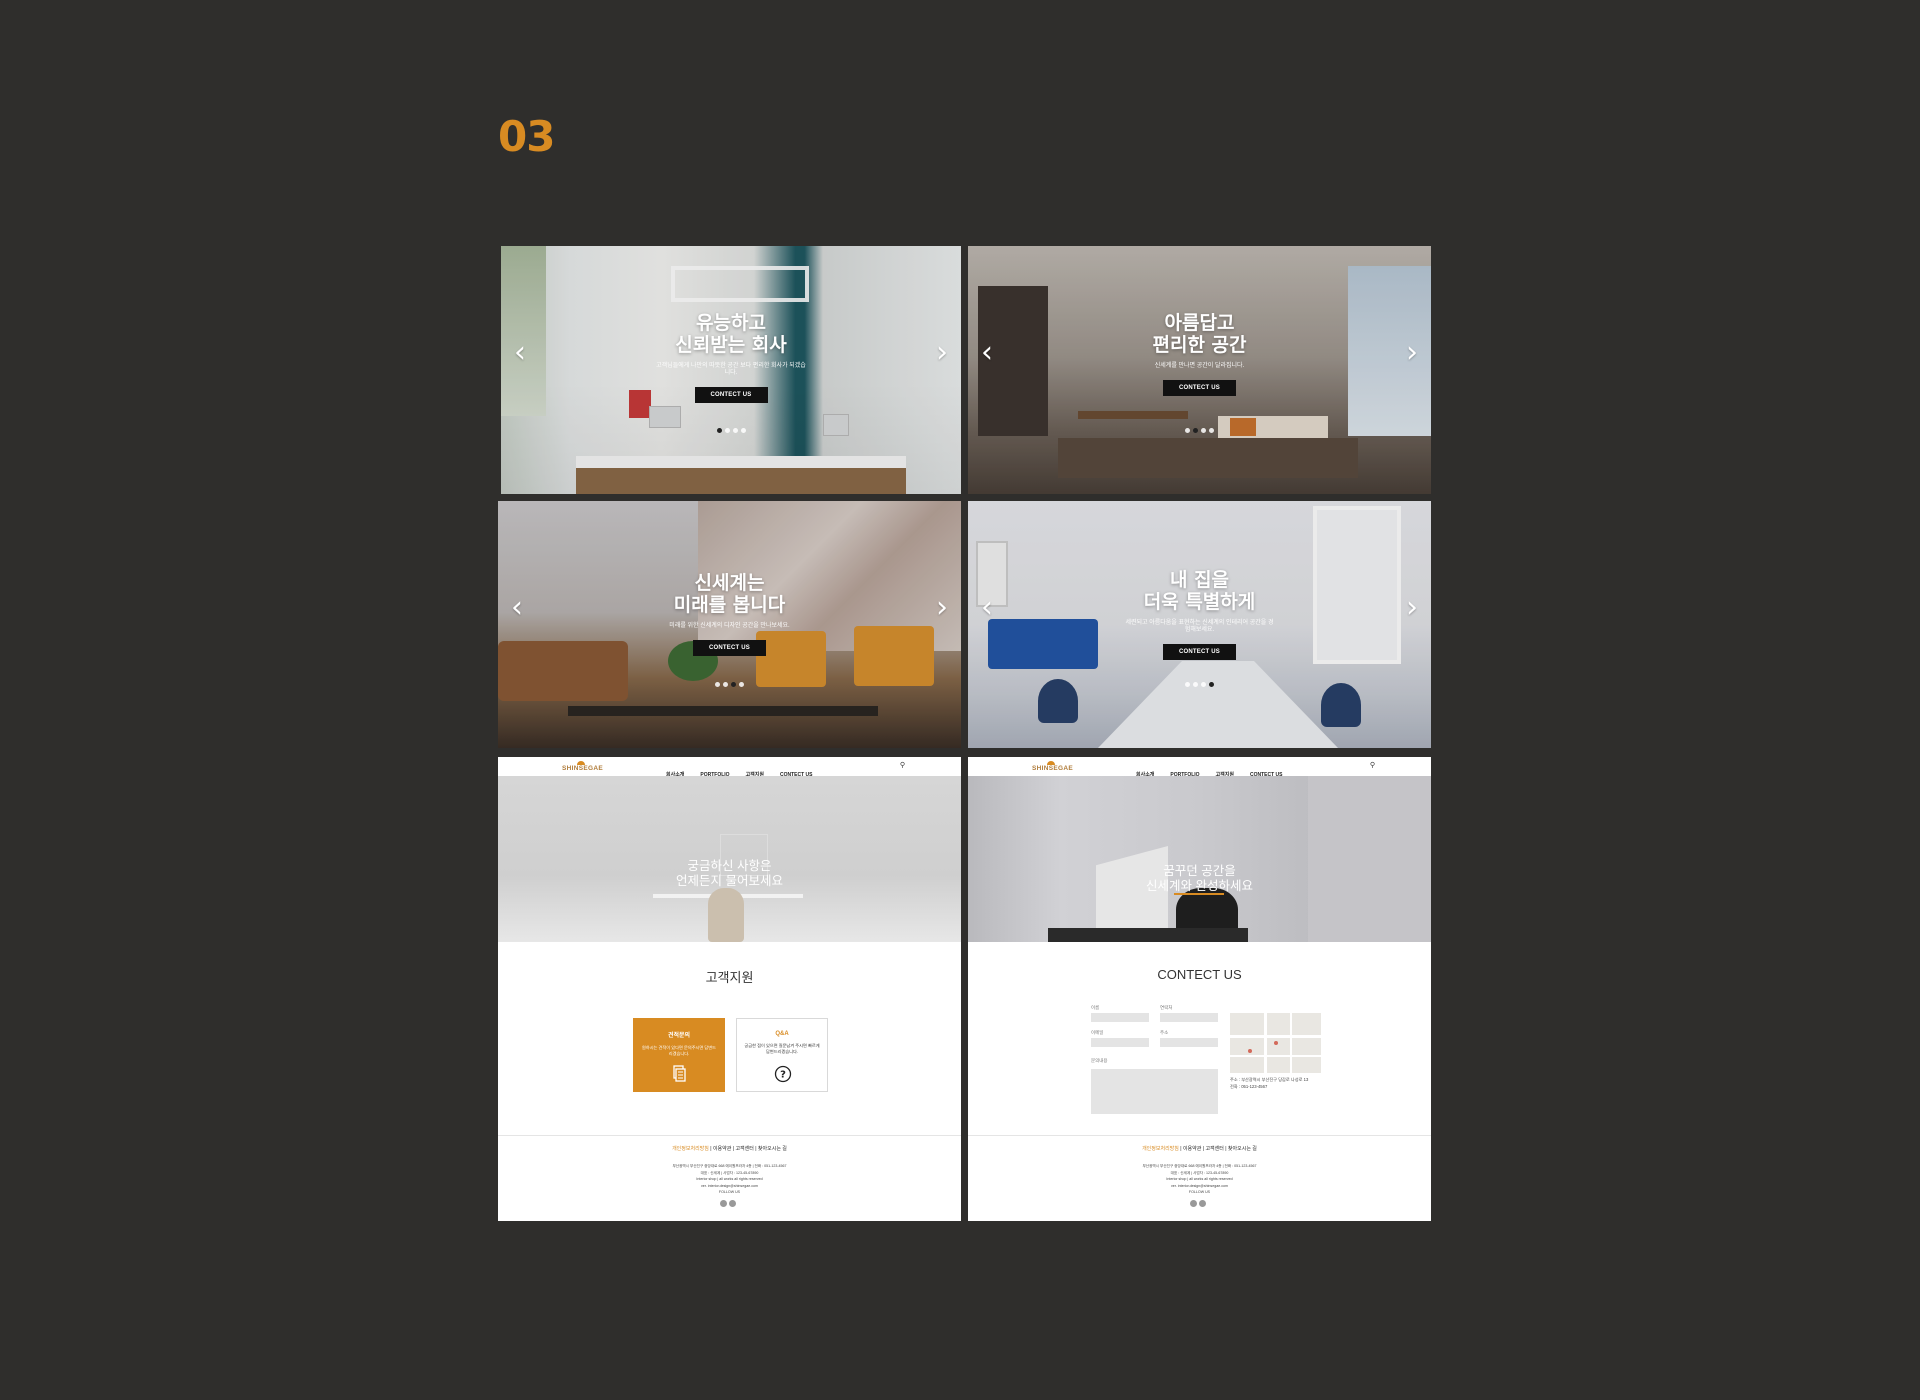  What do you see at coordinates (1189, 1017) in the screenshot?
I see `phone-field` at bounding box center [1189, 1017].